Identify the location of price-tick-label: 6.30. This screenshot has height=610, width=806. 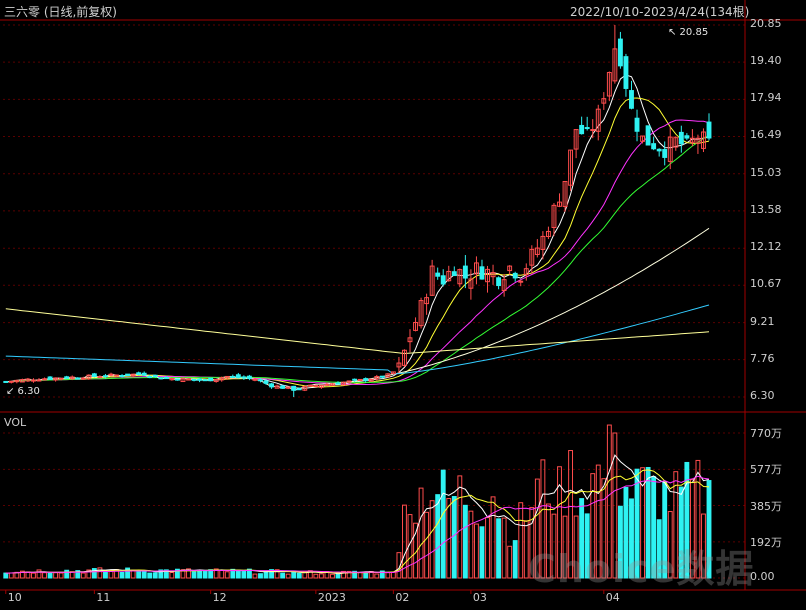
(762, 395).